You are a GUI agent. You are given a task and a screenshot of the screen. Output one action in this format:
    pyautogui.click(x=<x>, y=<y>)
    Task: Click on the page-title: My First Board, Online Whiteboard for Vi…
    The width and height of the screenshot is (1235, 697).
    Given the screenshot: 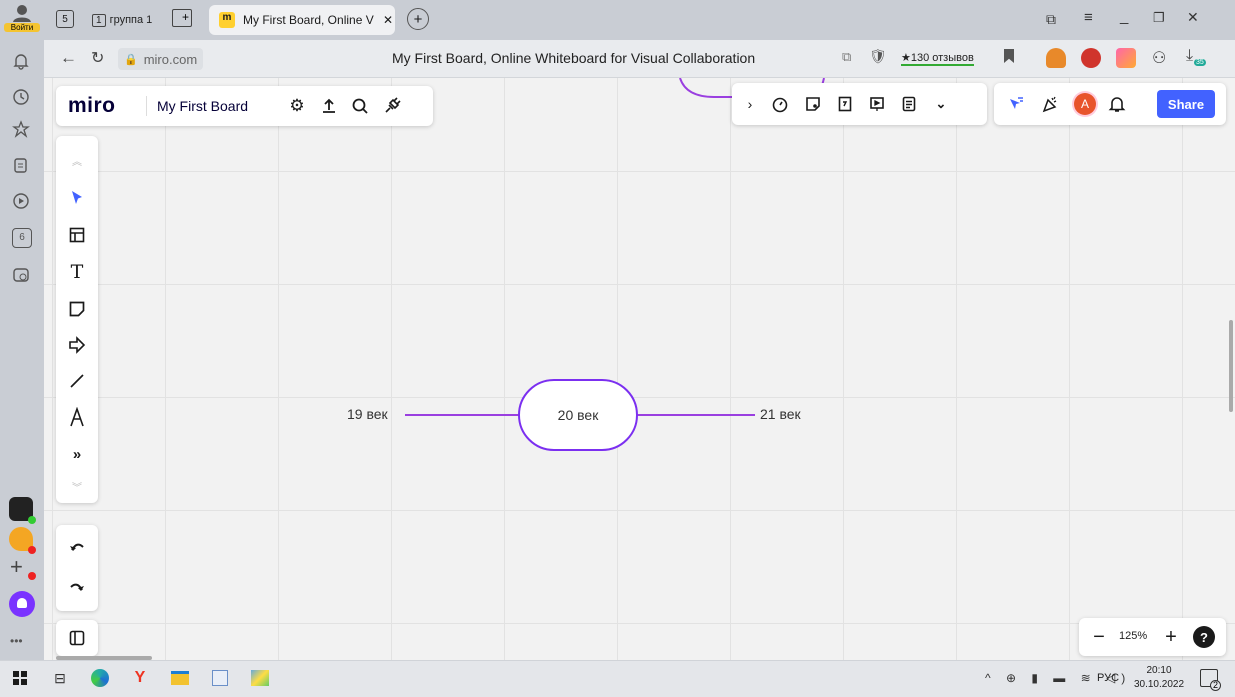 What is the action you would take?
    pyautogui.click(x=574, y=58)
    